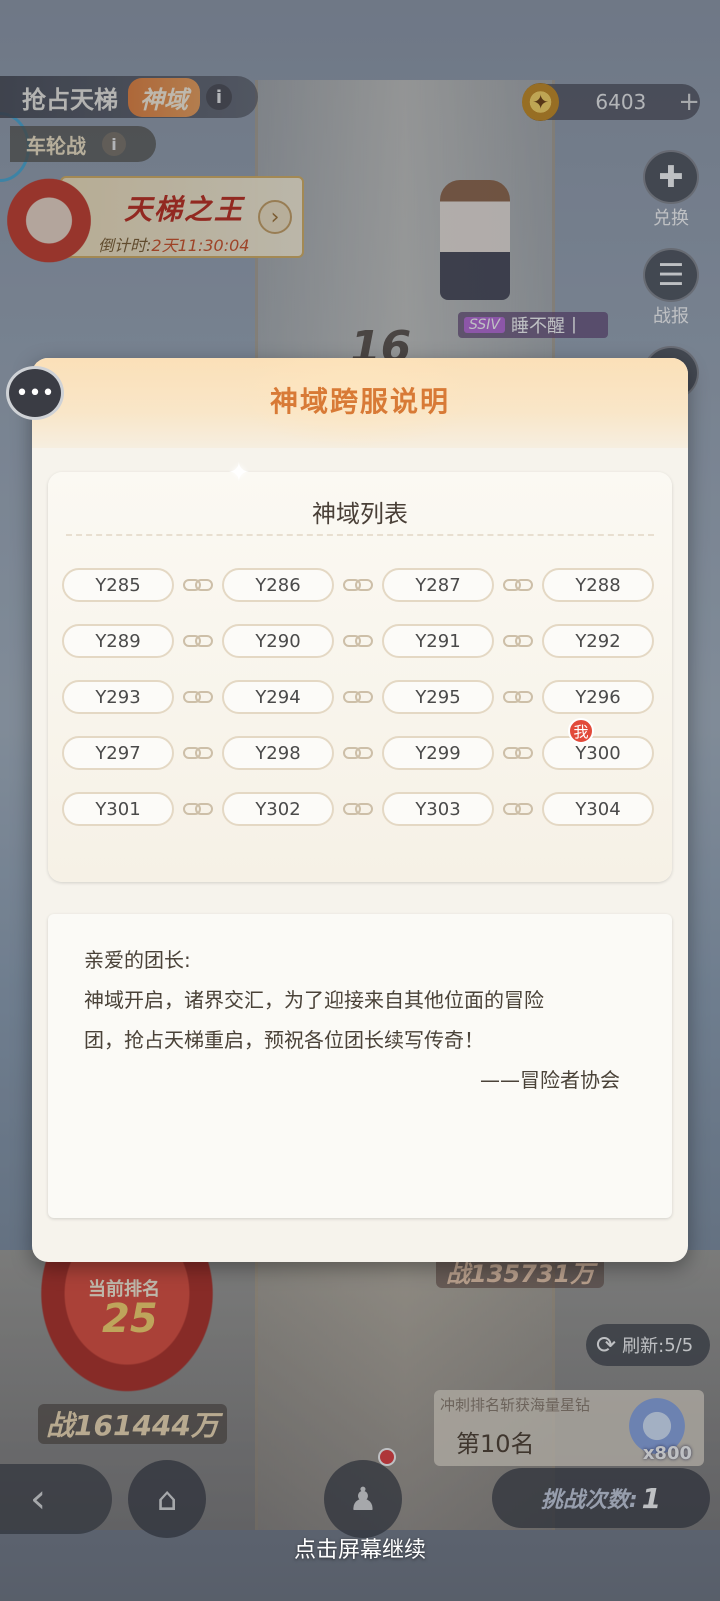 The height and width of the screenshot is (1601, 720). What do you see at coordinates (438, 641) in the screenshot?
I see `server-pill: Y291` at bounding box center [438, 641].